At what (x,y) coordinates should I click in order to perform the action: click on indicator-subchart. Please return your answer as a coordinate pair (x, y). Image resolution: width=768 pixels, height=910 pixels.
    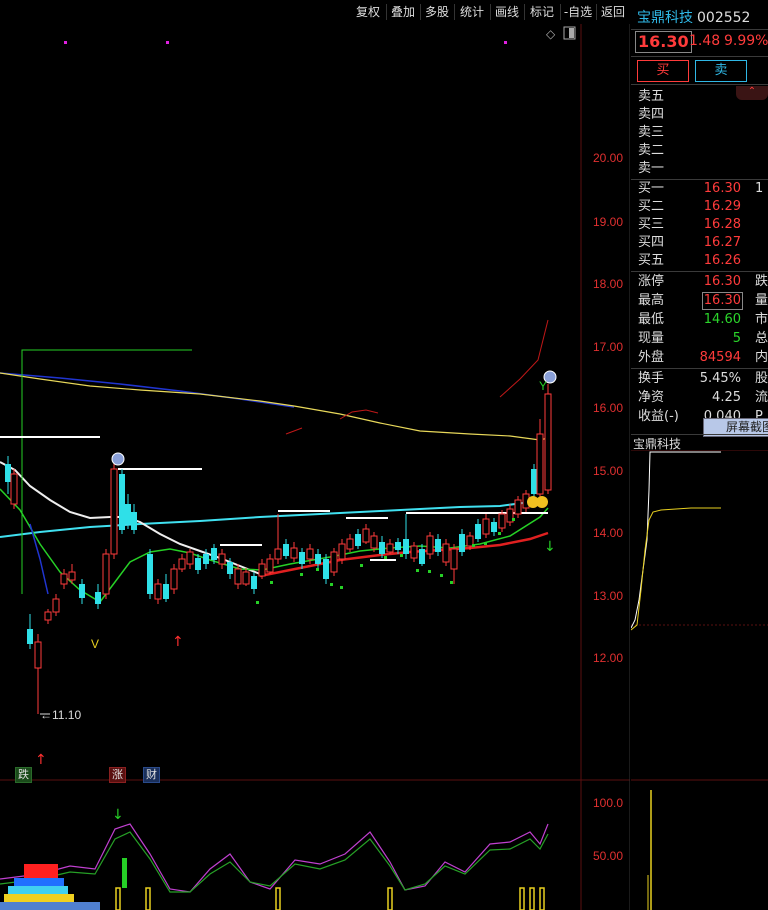
    Looking at the image, I should click on (274, 866).